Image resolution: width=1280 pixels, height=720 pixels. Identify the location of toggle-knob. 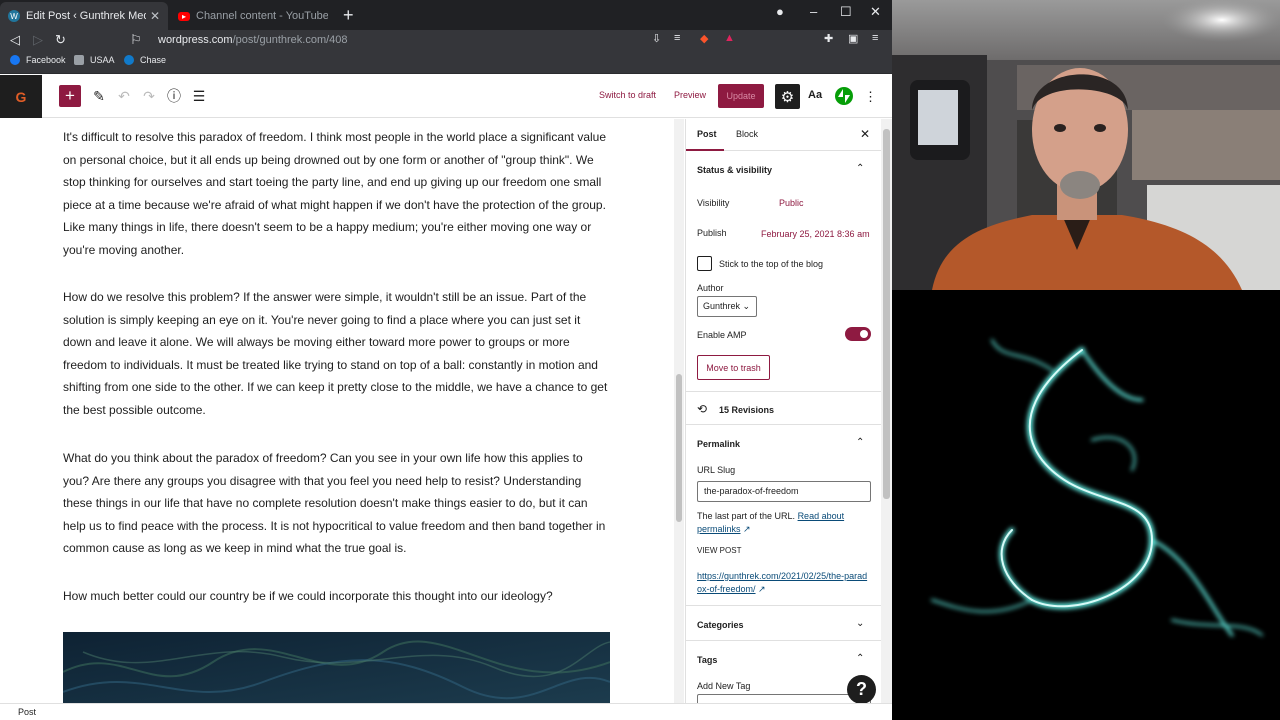
(864, 334).